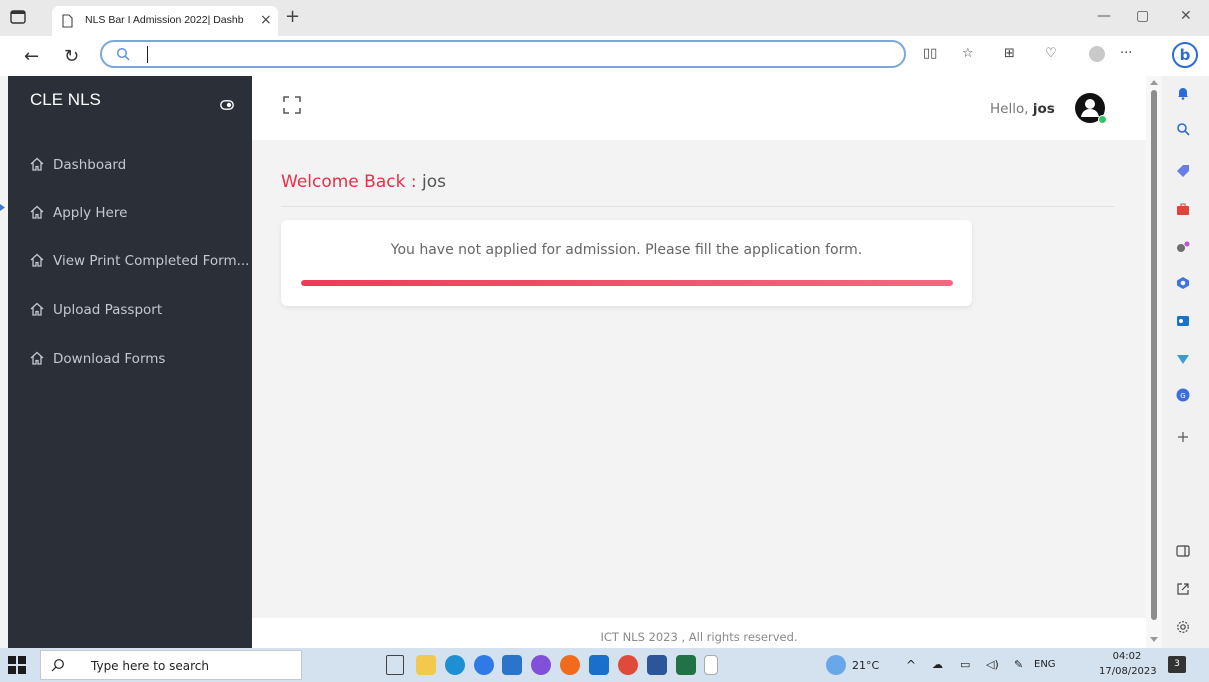  Describe the element at coordinates (433, 182) in the screenshot. I see `welcome-username: jos` at that location.